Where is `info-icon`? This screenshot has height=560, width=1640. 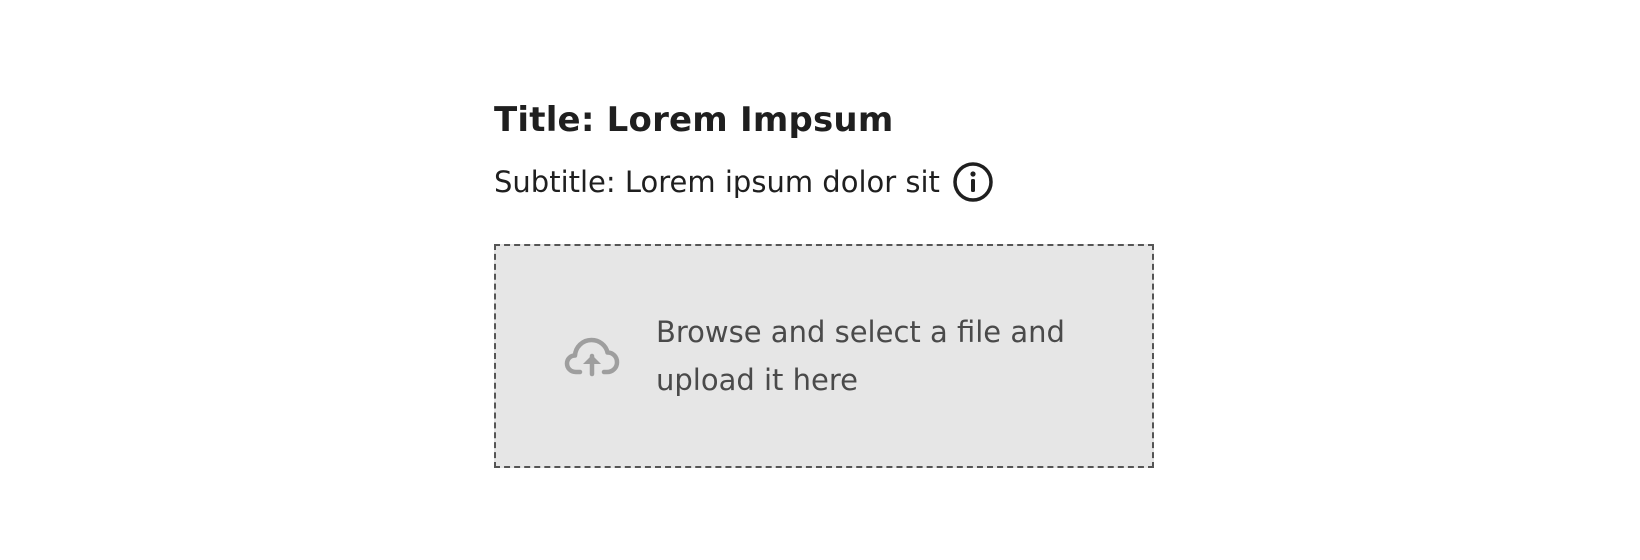
info-icon is located at coordinates (973, 182).